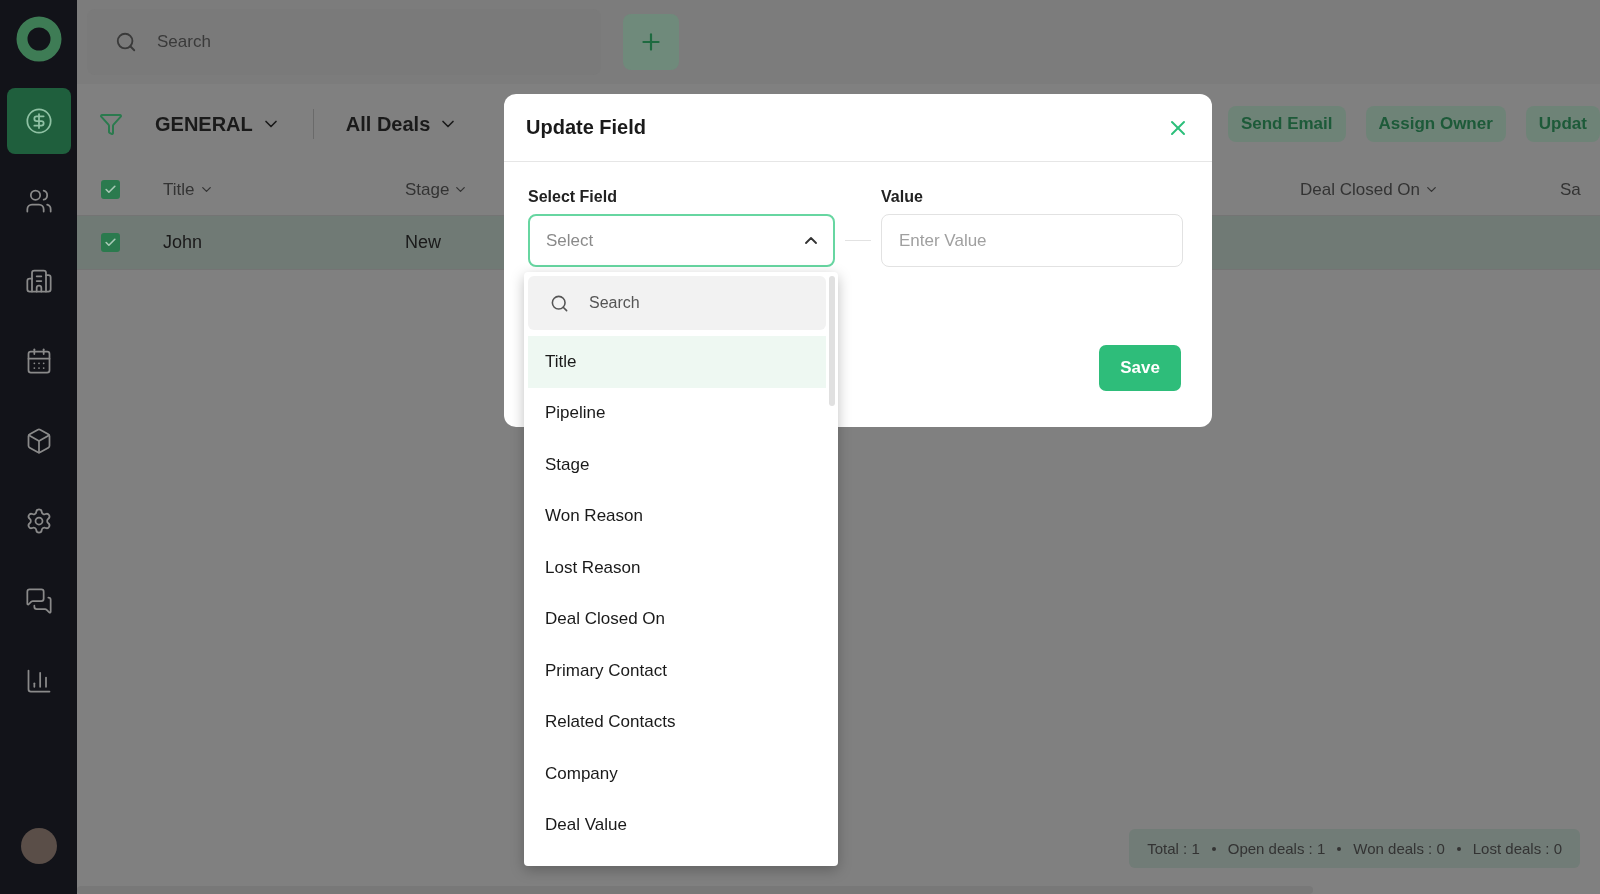  I want to click on status-text: Lost deals : 0, so click(1517, 848).